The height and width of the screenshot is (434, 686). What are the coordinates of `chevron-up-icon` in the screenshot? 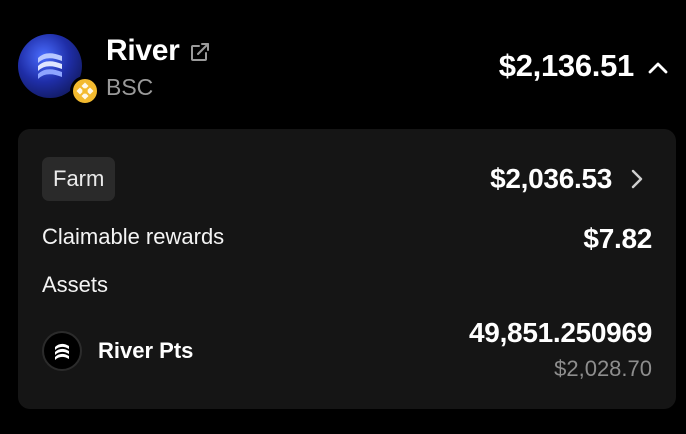 It's located at (658, 68).